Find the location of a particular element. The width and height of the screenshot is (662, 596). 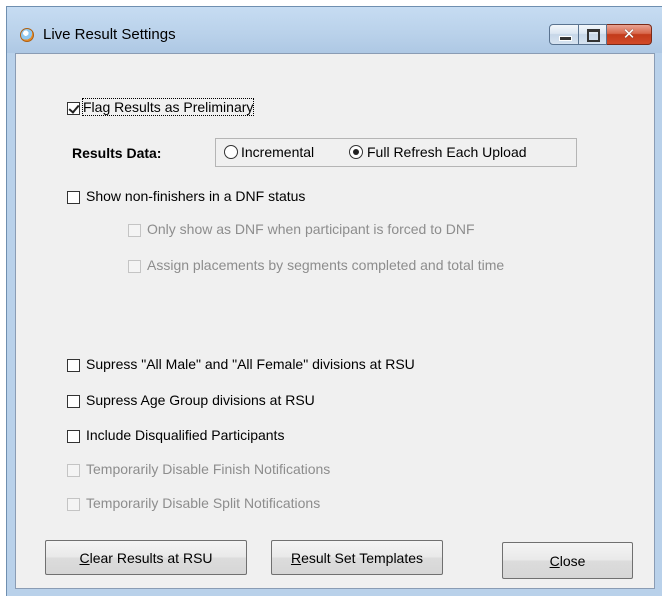

results-data-radio-group: Incremental Full Refresh Each Upload is located at coordinates (396, 152).